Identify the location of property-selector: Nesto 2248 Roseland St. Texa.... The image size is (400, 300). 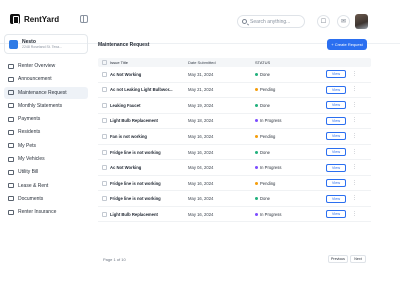
(46, 44).